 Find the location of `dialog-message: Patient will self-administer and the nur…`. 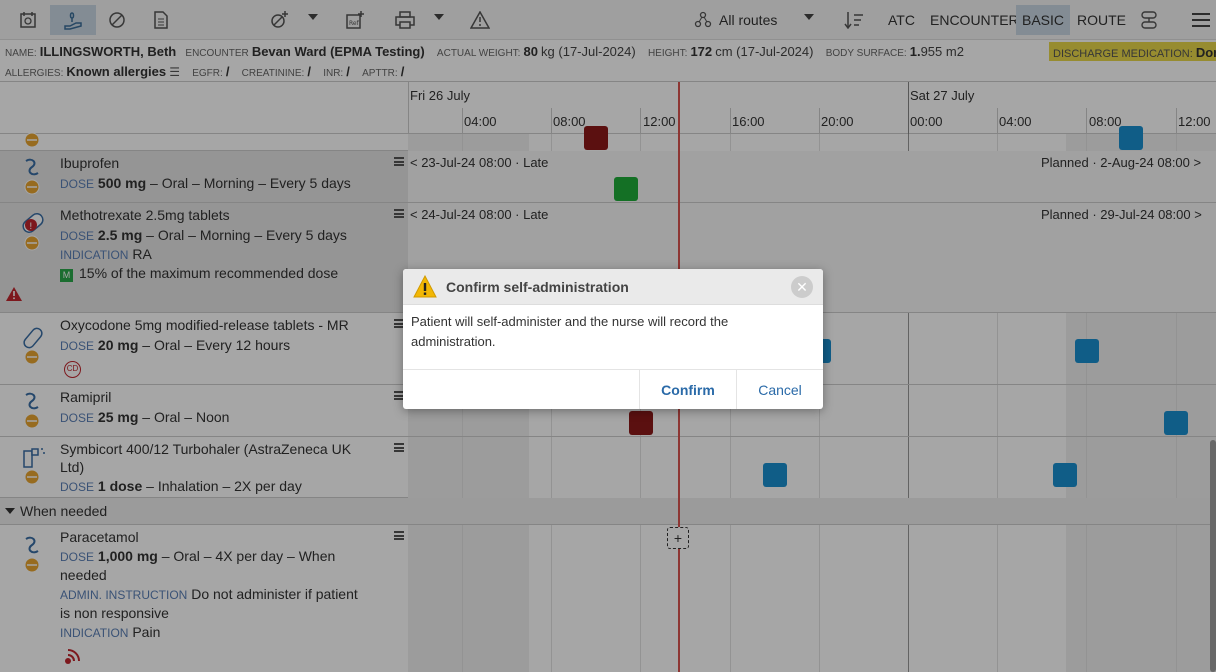

dialog-message: Patient will self-administer and the nur… is located at coordinates (570, 331).